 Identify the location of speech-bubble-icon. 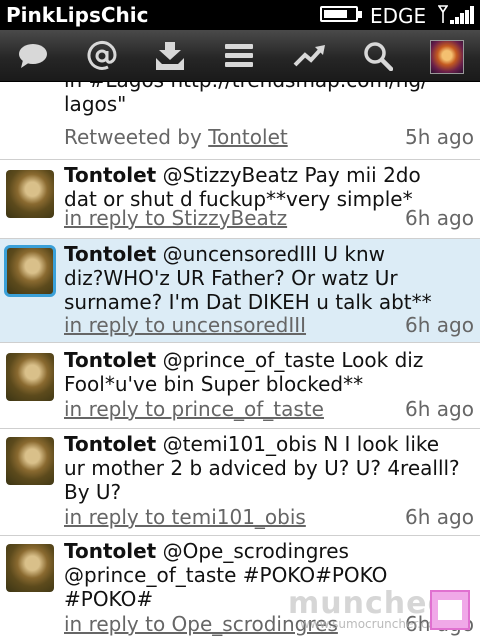
(33, 56).